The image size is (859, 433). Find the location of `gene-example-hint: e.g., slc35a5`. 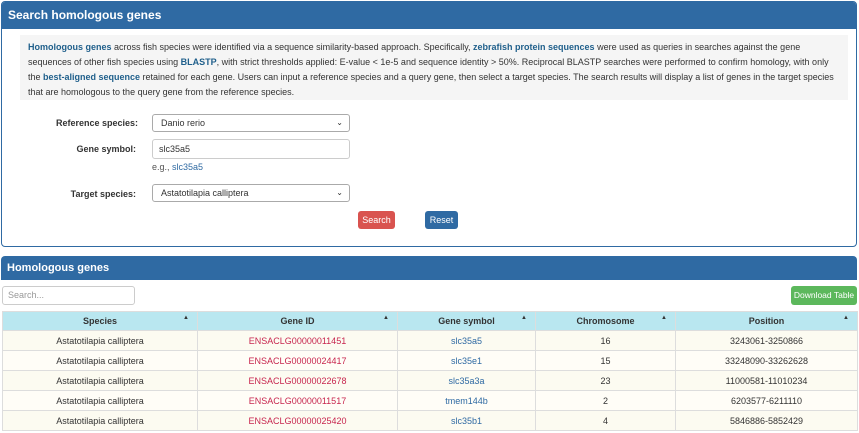

gene-example-hint: e.g., slc35a5 is located at coordinates (177, 167).